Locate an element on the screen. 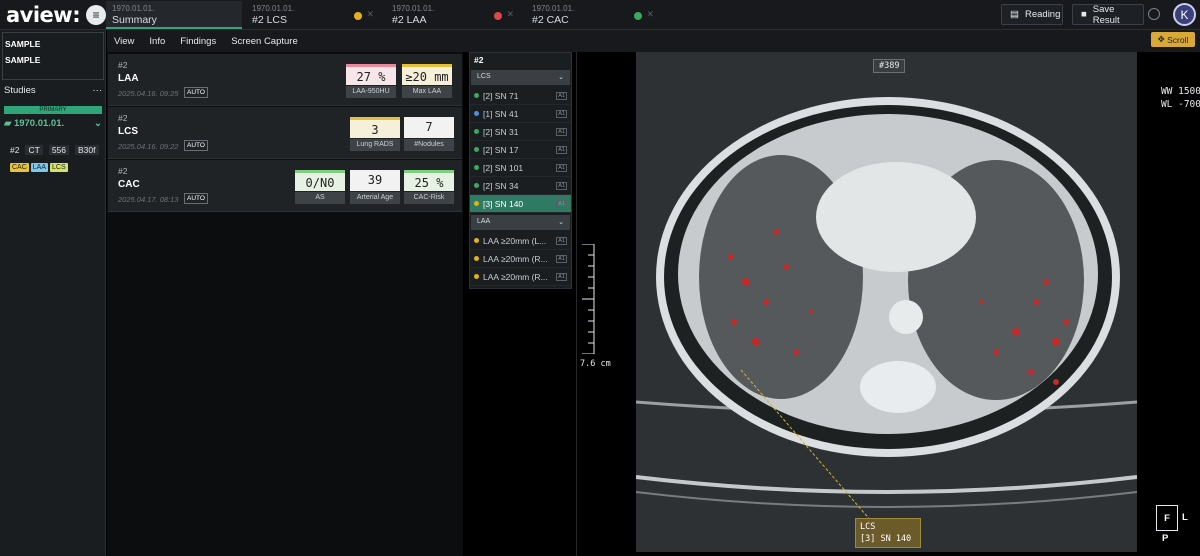  slice-number: #389 is located at coordinates (889, 66).